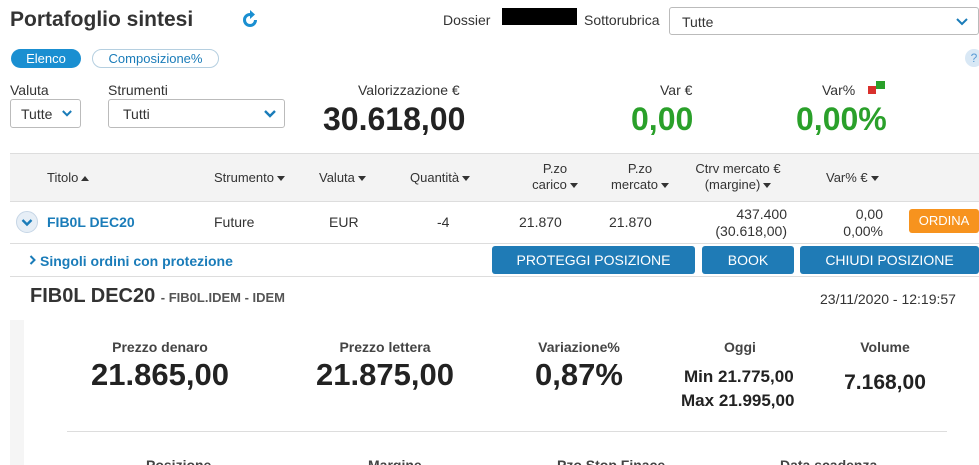 This screenshot has width=979, height=465. Describe the element at coordinates (885, 347) in the screenshot. I see `volume-label: Volume` at that location.